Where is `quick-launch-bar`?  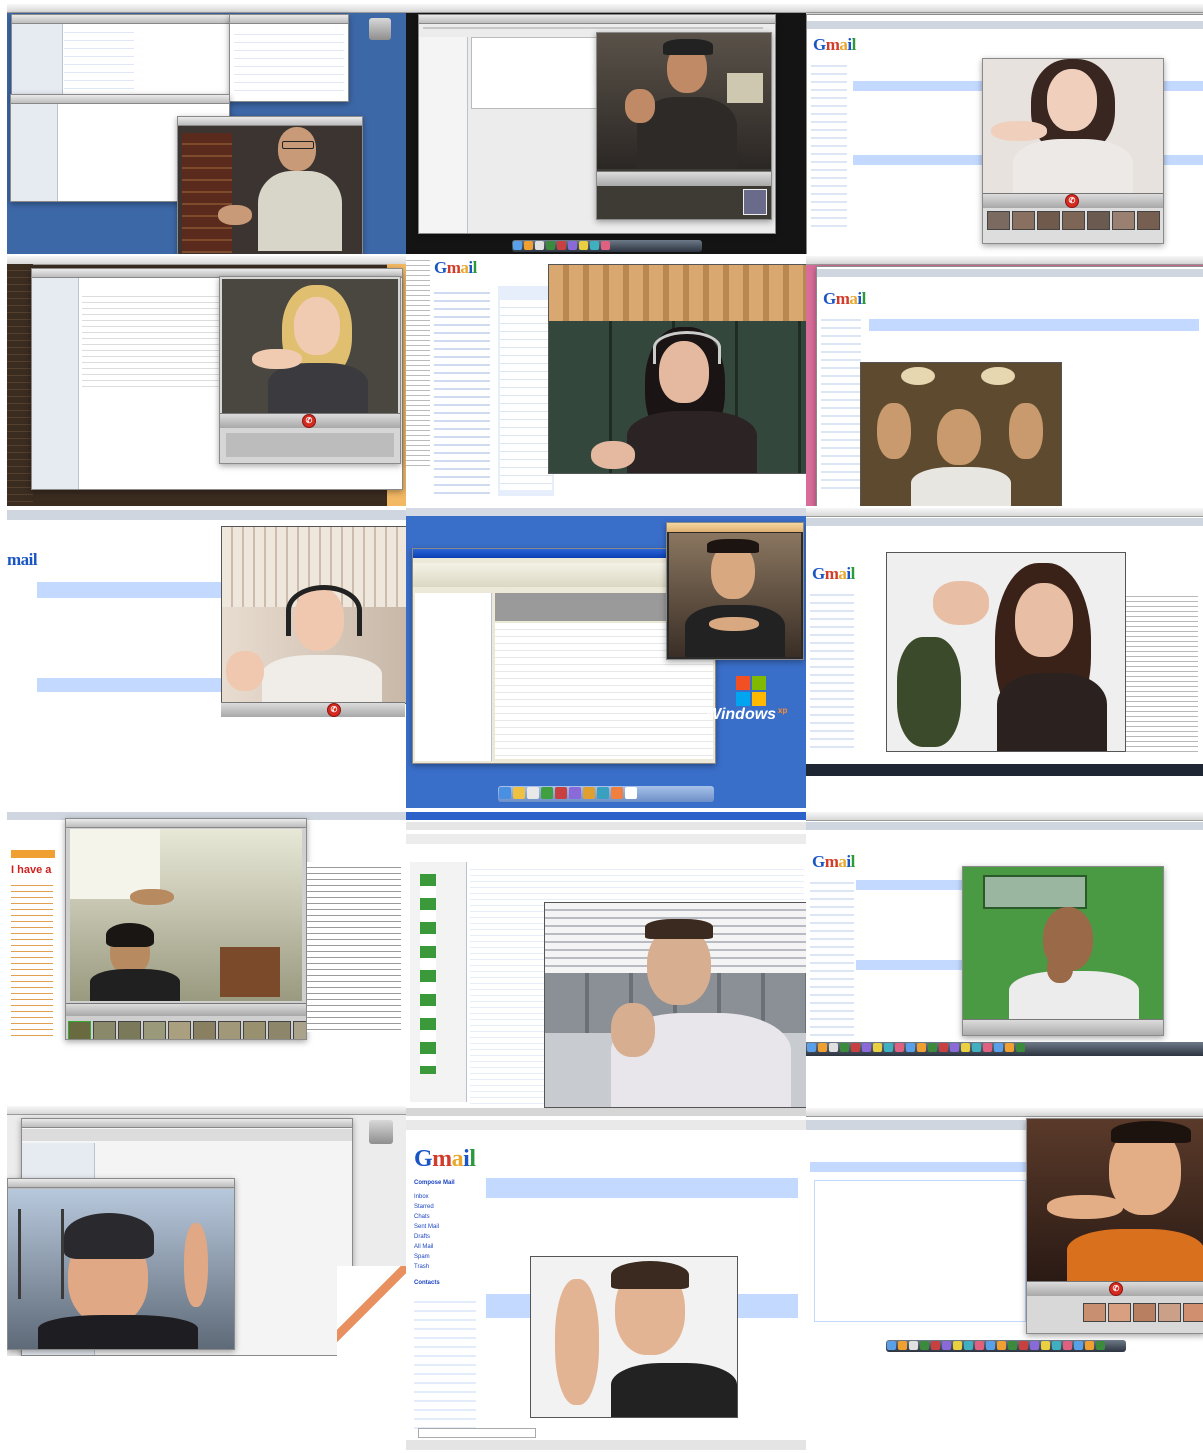 quick-launch-bar is located at coordinates (606, 794).